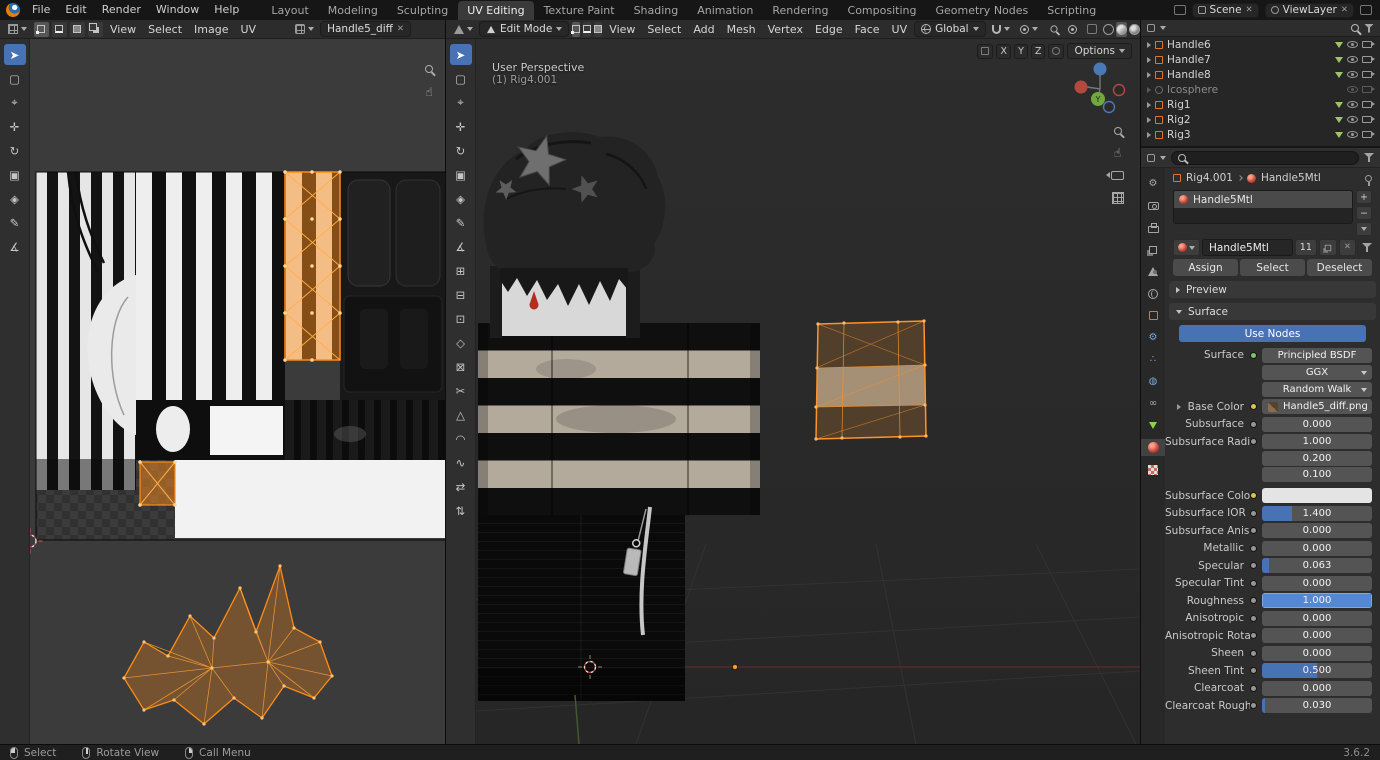 Image resolution: width=1380 pixels, height=760 pixels. Describe the element at coordinates (461, 270) in the screenshot. I see `add-cube-tool-icon: ⊞` at that location.